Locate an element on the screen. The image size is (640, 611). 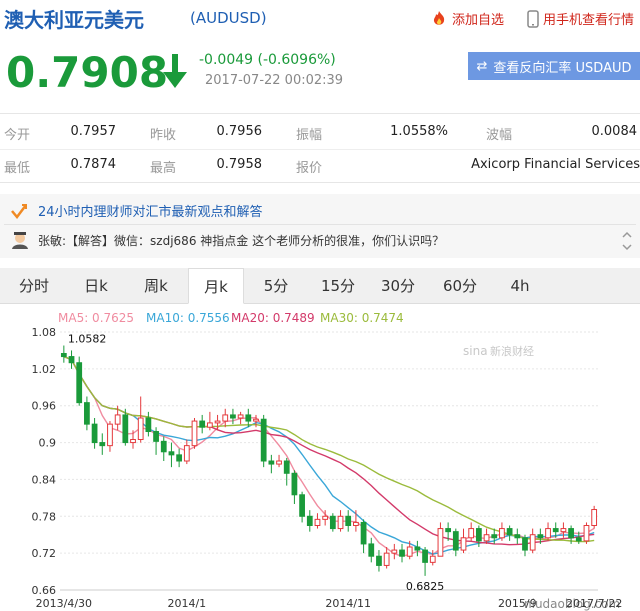
page-header: 澳大利亚元美元 (AUDUSD) 添加自选 用手机查看行情 is located at coordinates (320, 19).